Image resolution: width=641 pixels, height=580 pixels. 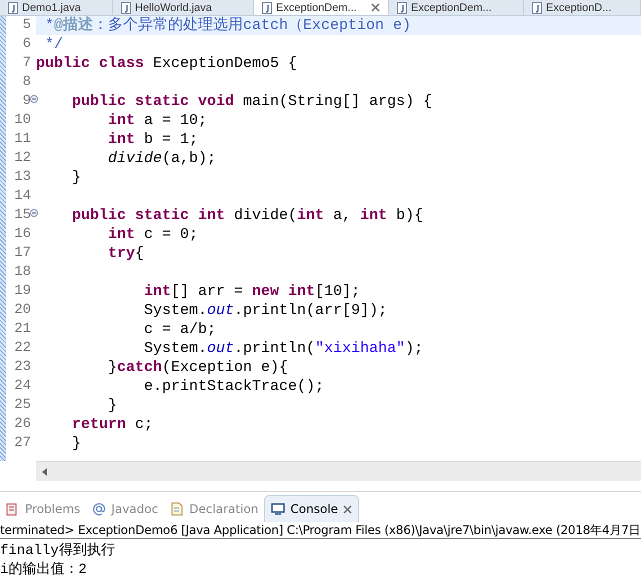 What do you see at coordinates (125, 509) in the screenshot?
I see `view-tab: Javadoc` at bounding box center [125, 509].